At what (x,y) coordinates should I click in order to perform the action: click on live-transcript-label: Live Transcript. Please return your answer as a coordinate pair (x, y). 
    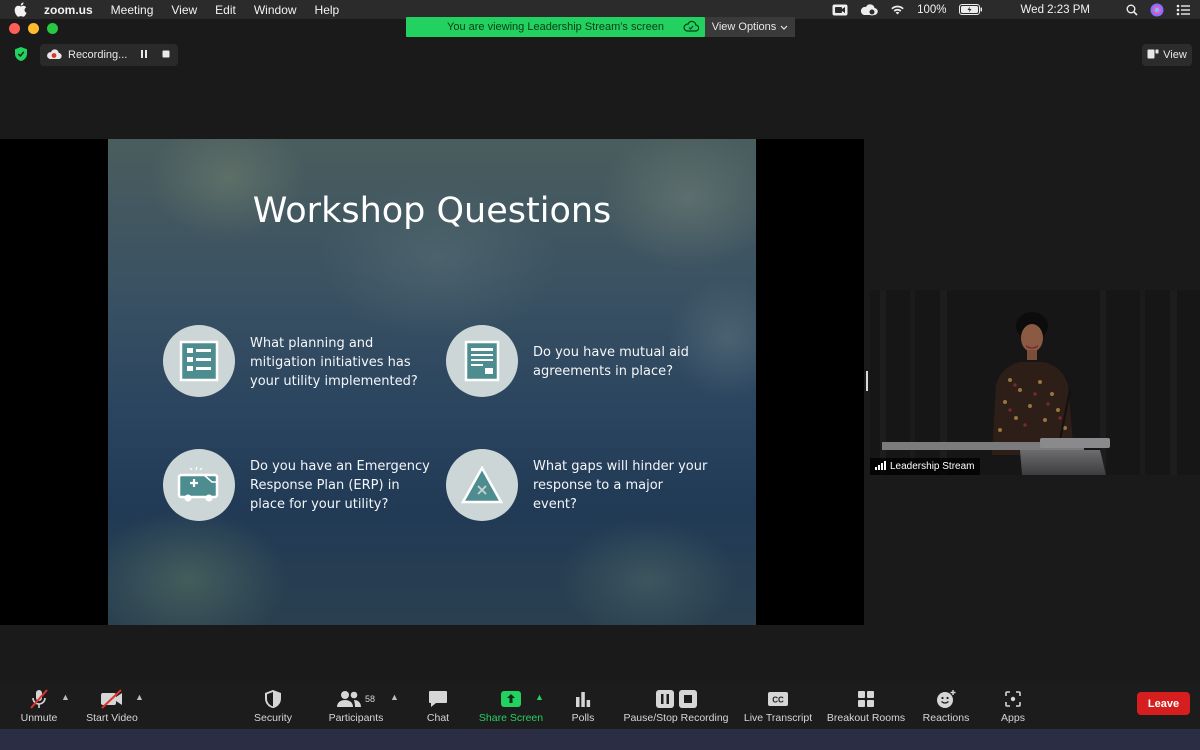
    Looking at the image, I should click on (778, 718).